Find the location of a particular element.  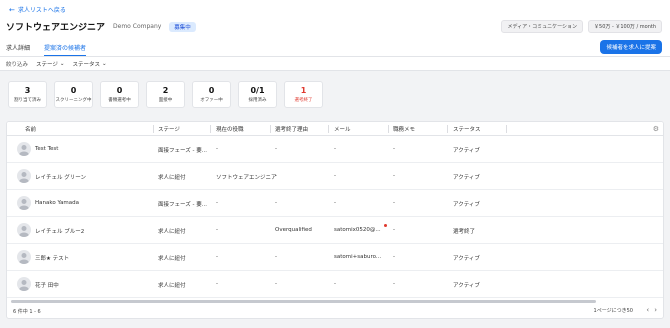

tab-job-details: 求人詳細 is located at coordinates (18, 49).